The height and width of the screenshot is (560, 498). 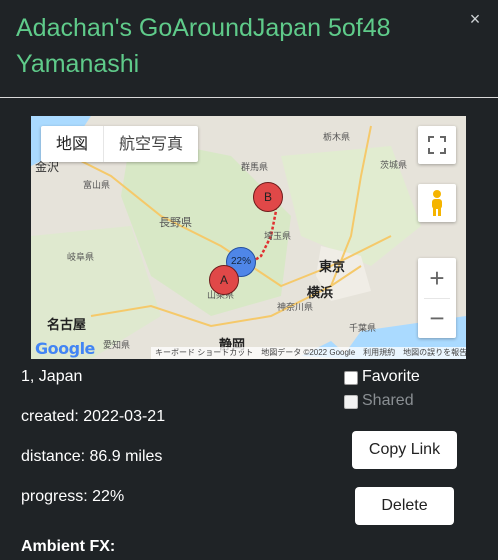 What do you see at coordinates (117, 345) in the screenshot?
I see `map-label-aichi: 愛知県` at bounding box center [117, 345].